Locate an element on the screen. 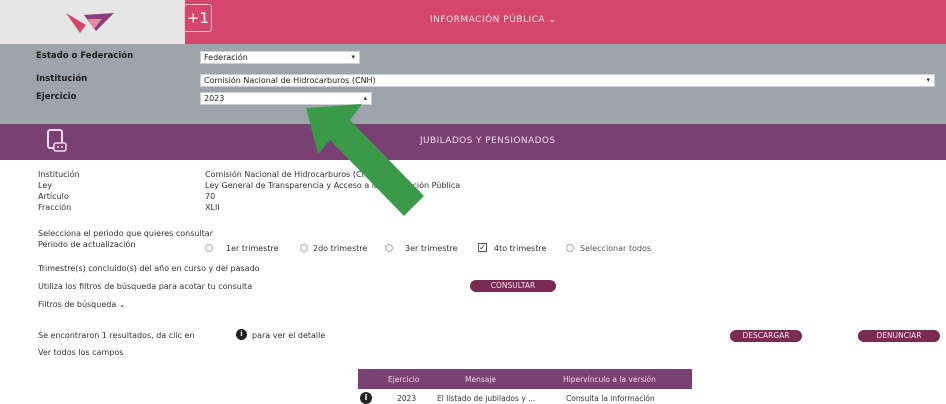 Image resolution: width=946 pixels, height=404 pixels. top-bar: +1 INFORMACIÓN PÚBLICA ⌄ is located at coordinates (473, 22).